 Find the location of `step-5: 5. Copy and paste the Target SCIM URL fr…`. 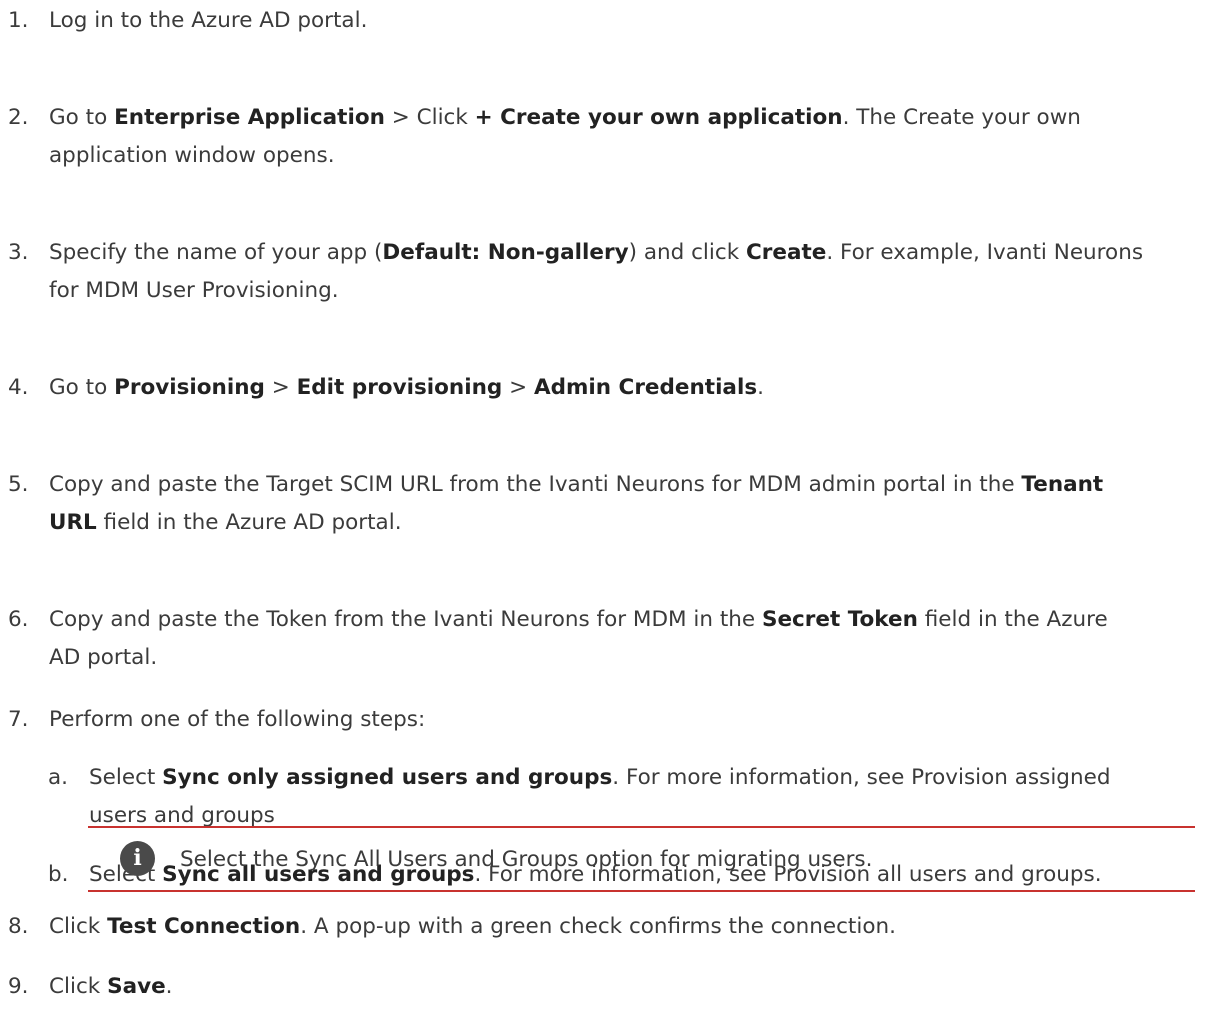

step-5: 5. Copy and paste the Target SCIM URL fr… is located at coordinates (607, 504).